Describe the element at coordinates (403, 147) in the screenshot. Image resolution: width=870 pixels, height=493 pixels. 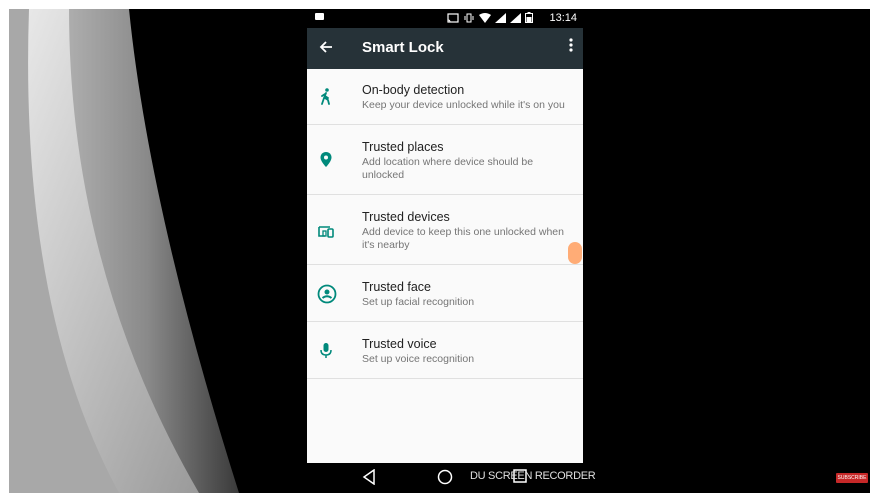
I see `item-title: Trusted places` at that location.